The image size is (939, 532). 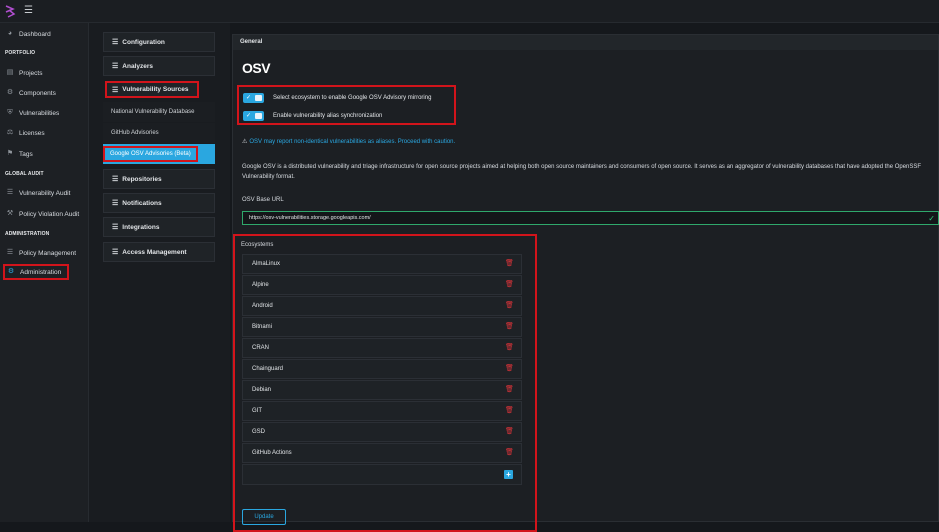 I want to click on sidebar-item-policy-violation-audit: ⚒ Policy Violation Audit, so click(x=44, y=214).